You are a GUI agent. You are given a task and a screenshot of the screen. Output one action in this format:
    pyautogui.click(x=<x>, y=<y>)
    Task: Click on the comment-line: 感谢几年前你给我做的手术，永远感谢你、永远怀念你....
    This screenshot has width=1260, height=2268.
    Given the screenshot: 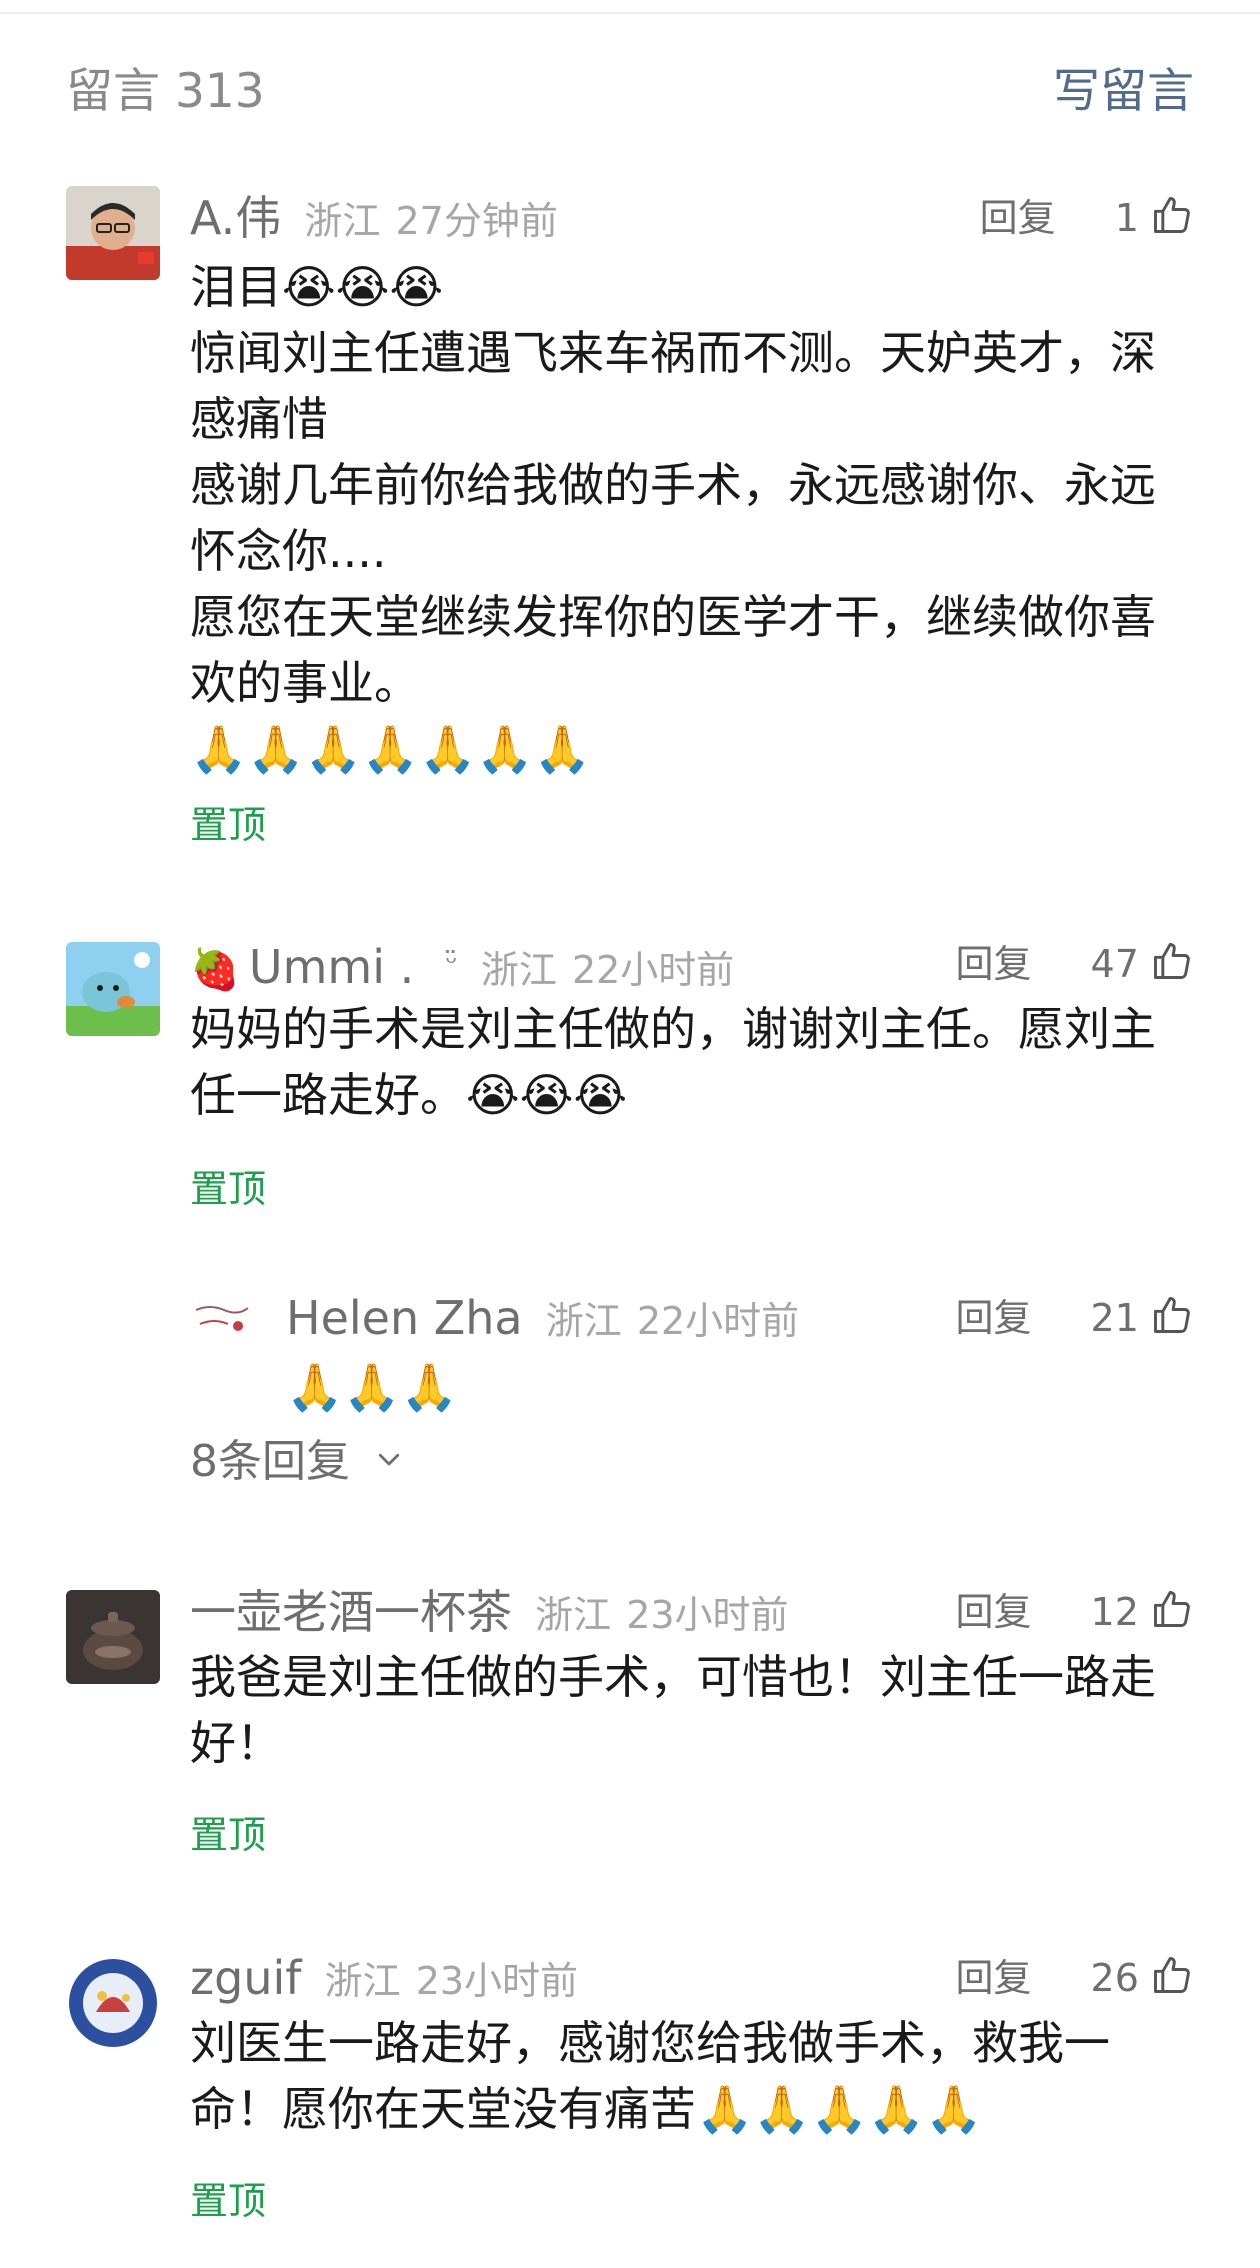 What is the action you would take?
    pyautogui.click(x=673, y=518)
    